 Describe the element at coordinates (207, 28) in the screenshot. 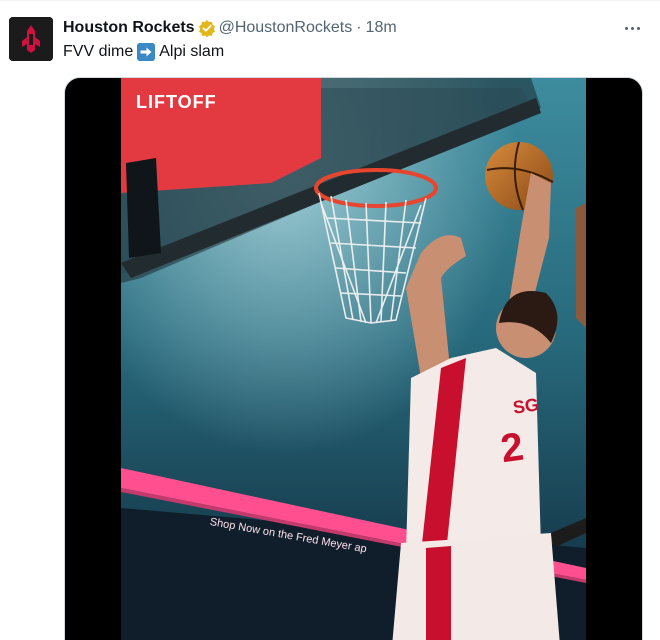

I see `verified-badge-icon` at that location.